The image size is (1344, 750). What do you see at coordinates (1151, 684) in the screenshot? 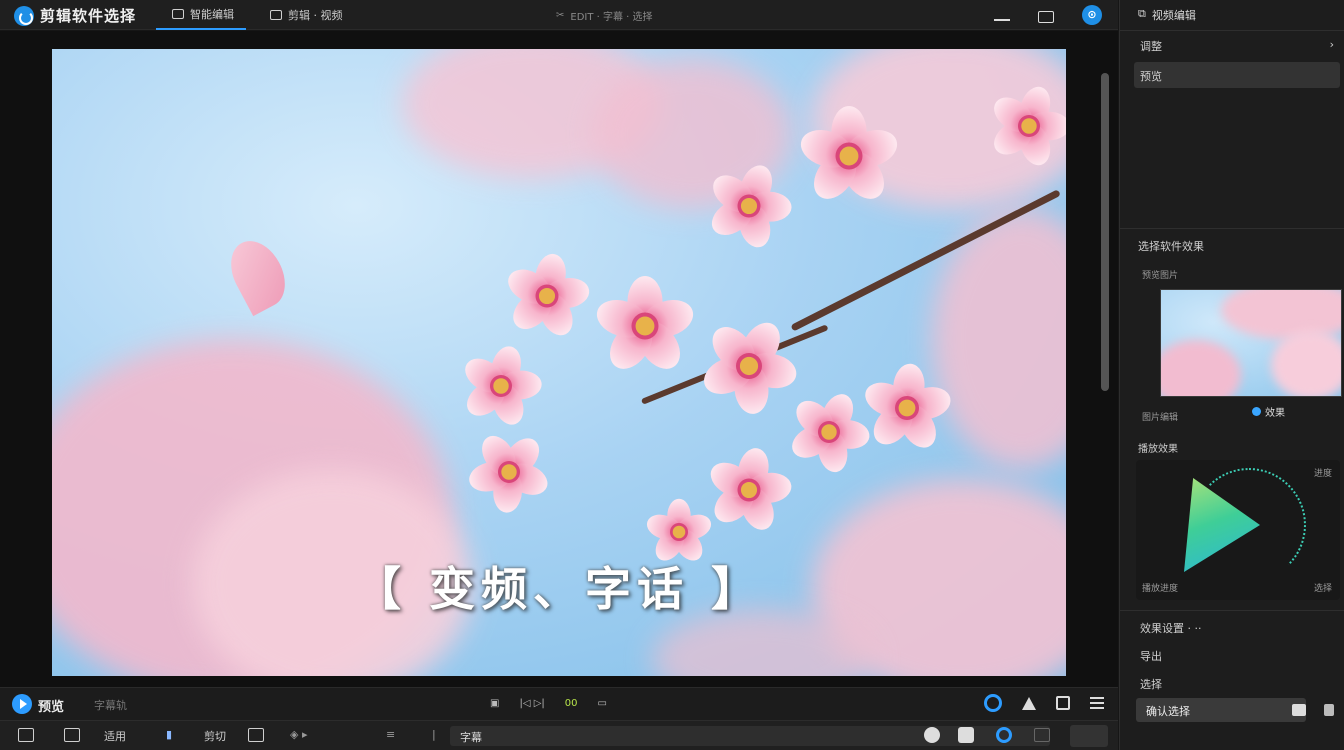
I see `row-label: 选择` at bounding box center [1151, 684].